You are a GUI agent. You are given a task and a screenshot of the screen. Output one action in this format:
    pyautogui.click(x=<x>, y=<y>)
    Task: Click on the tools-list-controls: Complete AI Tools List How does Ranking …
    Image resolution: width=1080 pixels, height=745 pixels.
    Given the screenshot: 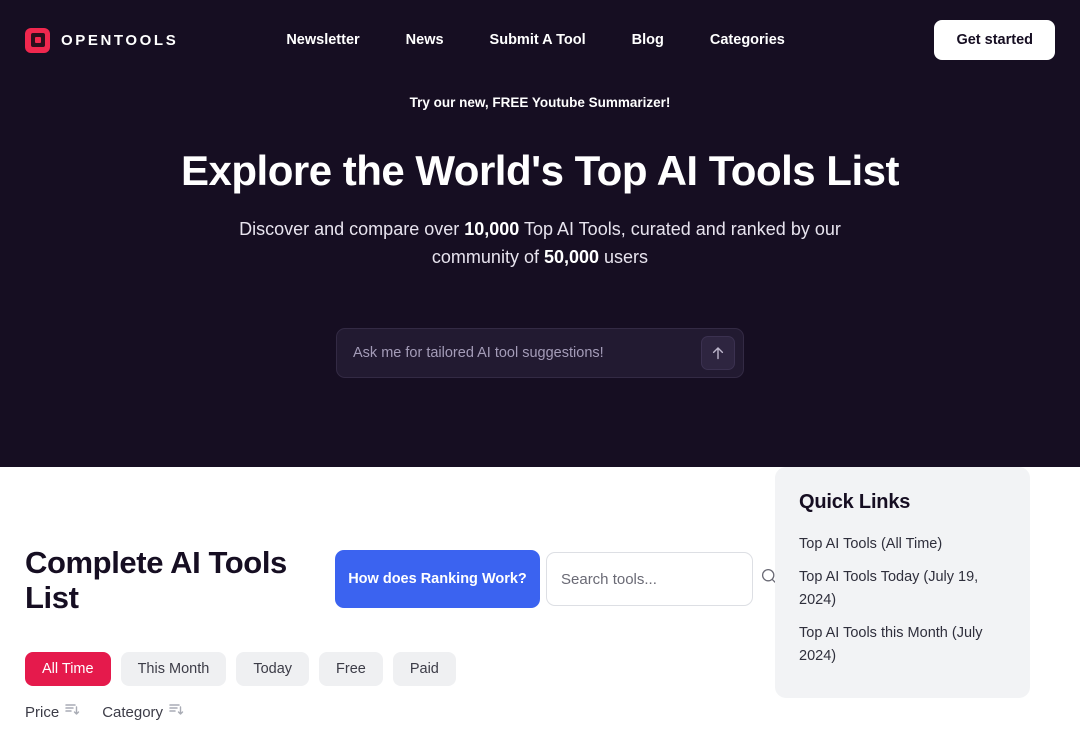 What is the action you would take?
    pyautogui.click(x=405, y=580)
    